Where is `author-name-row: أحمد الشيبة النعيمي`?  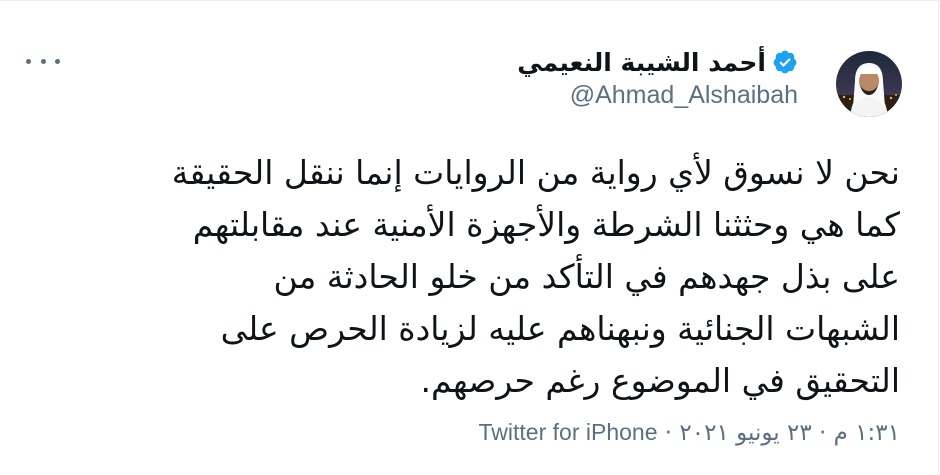 author-name-row: أحمد الشيبة النعيمي is located at coordinates (657, 62).